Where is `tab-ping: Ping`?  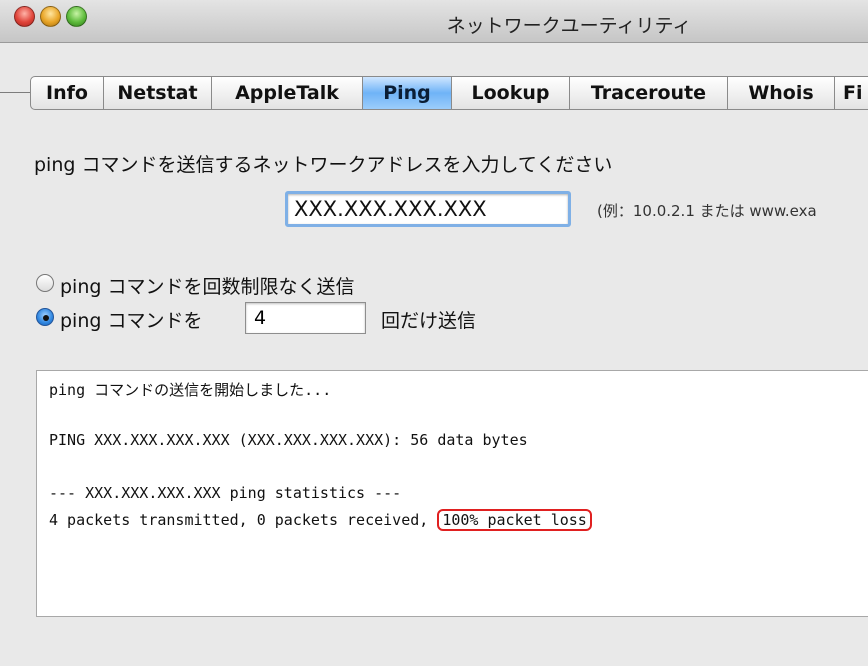 tab-ping: Ping is located at coordinates (407, 93).